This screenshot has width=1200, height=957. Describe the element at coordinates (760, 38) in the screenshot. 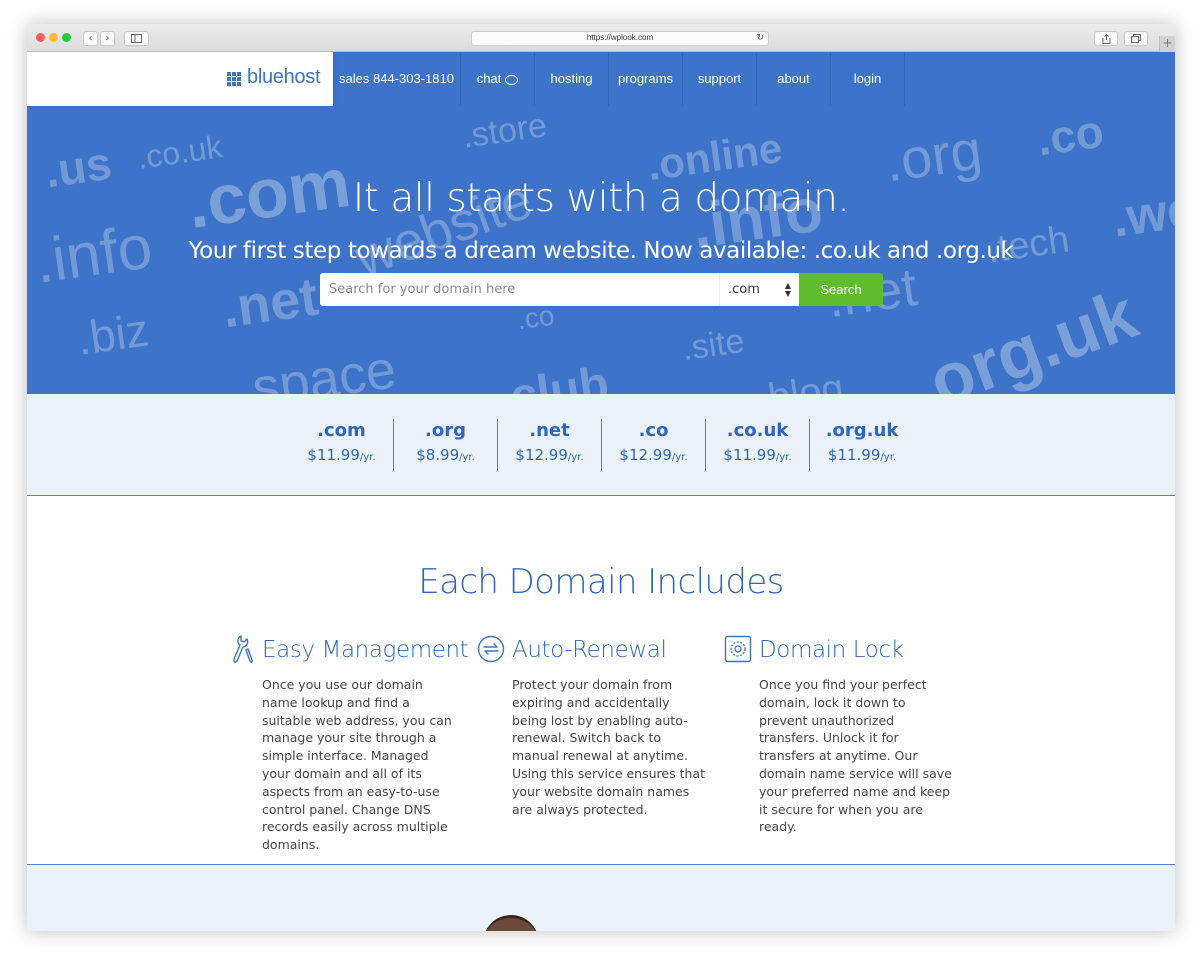

I see `reload-icon: ↻` at that location.